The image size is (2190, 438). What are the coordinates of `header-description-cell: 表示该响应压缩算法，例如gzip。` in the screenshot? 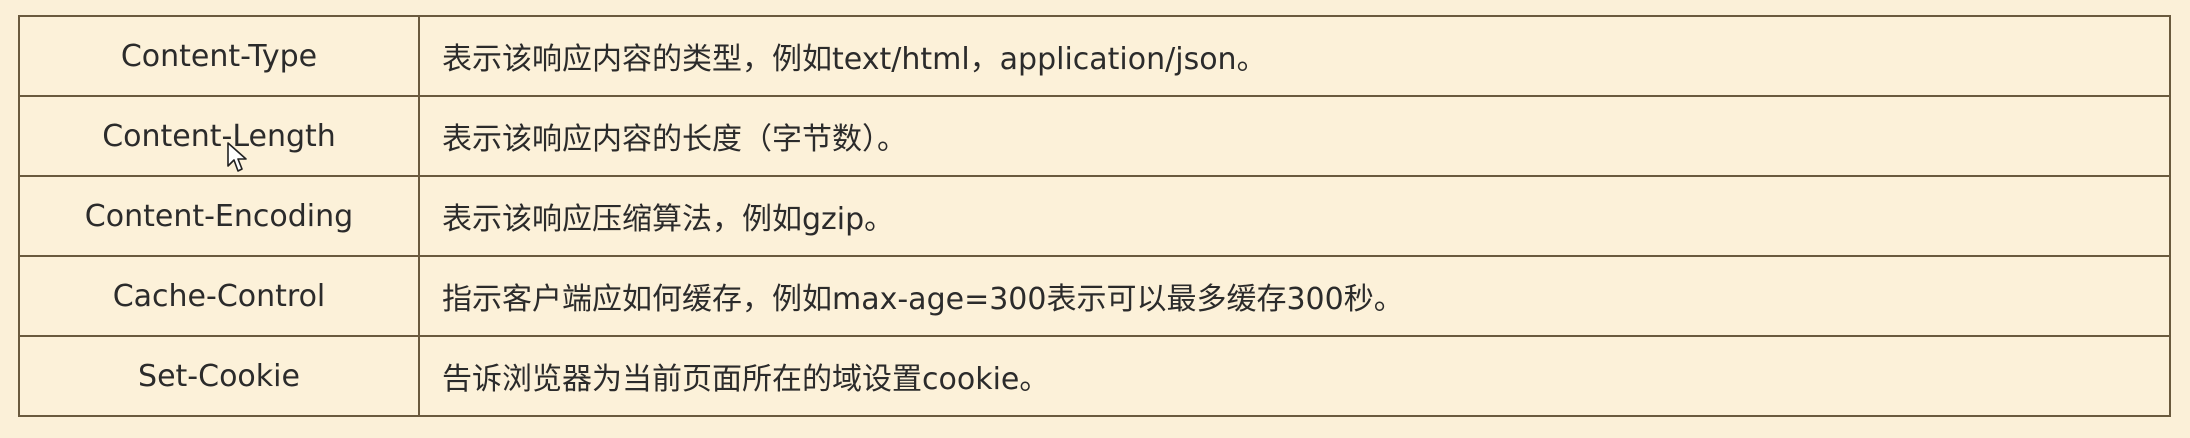 It's located at (668, 219).